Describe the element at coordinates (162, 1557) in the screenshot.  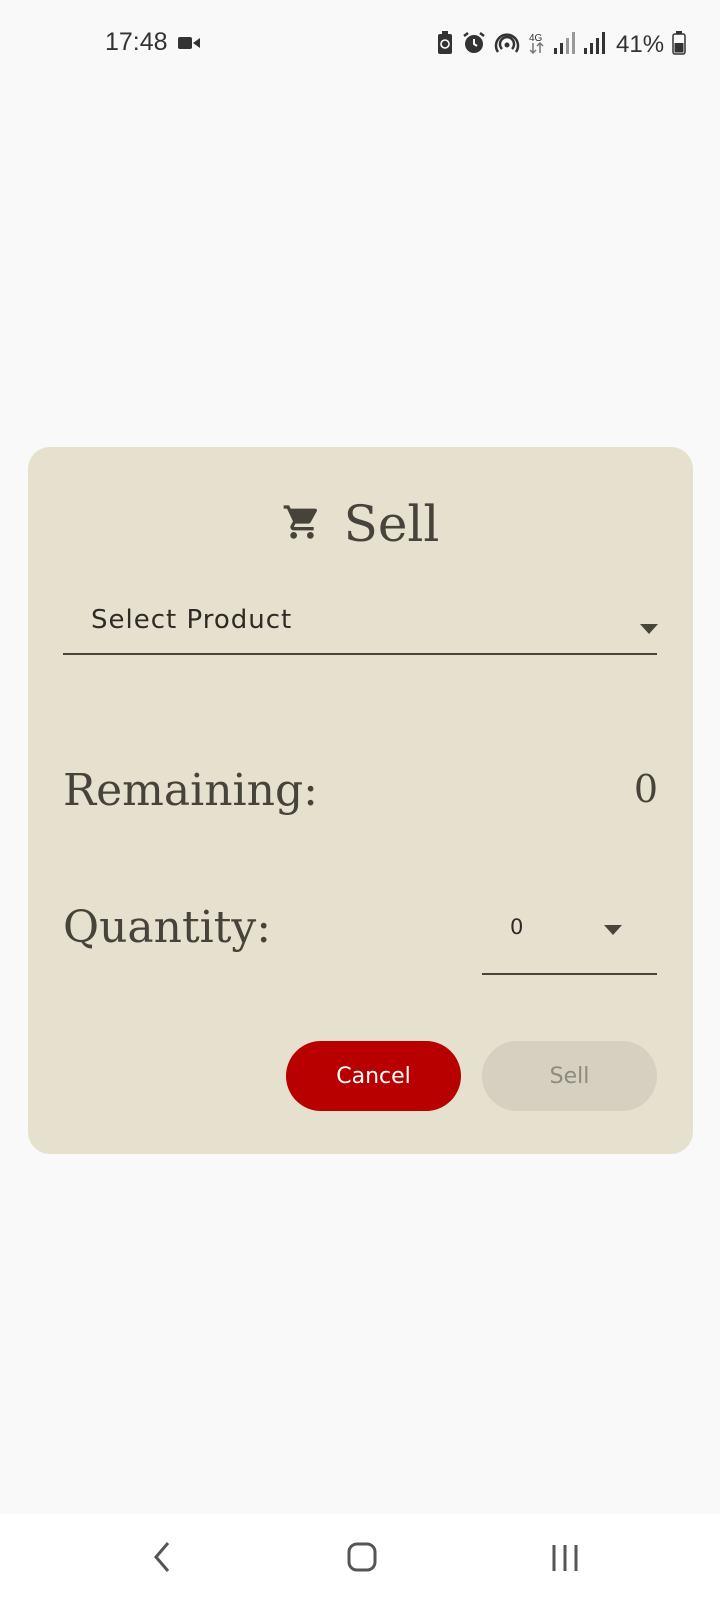
I see `back-icon` at that location.